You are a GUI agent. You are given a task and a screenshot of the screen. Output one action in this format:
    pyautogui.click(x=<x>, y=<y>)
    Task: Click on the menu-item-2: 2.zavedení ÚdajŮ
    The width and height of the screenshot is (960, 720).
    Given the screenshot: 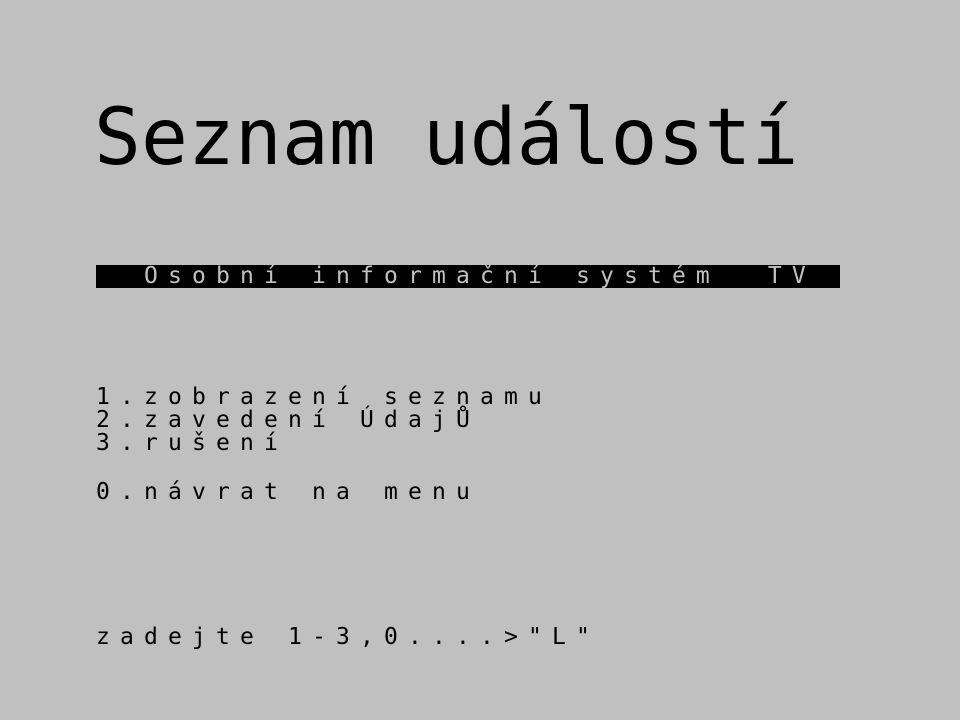 What is the action you would take?
    pyautogui.click(x=288, y=420)
    